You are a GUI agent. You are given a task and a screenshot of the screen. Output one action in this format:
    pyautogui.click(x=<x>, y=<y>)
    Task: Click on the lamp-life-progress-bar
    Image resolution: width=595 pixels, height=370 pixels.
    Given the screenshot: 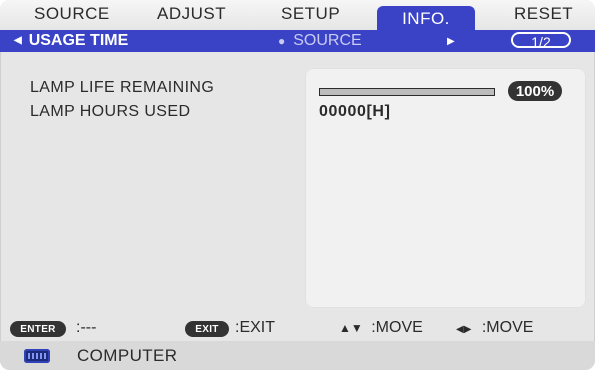 What is the action you would take?
    pyautogui.click(x=407, y=92)
    